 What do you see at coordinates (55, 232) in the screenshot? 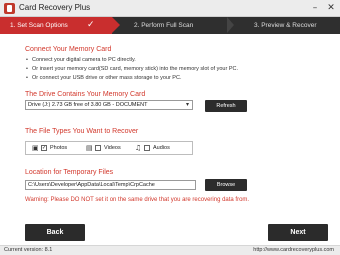
I see `back-button: Back` at bounding box center [55, 232].